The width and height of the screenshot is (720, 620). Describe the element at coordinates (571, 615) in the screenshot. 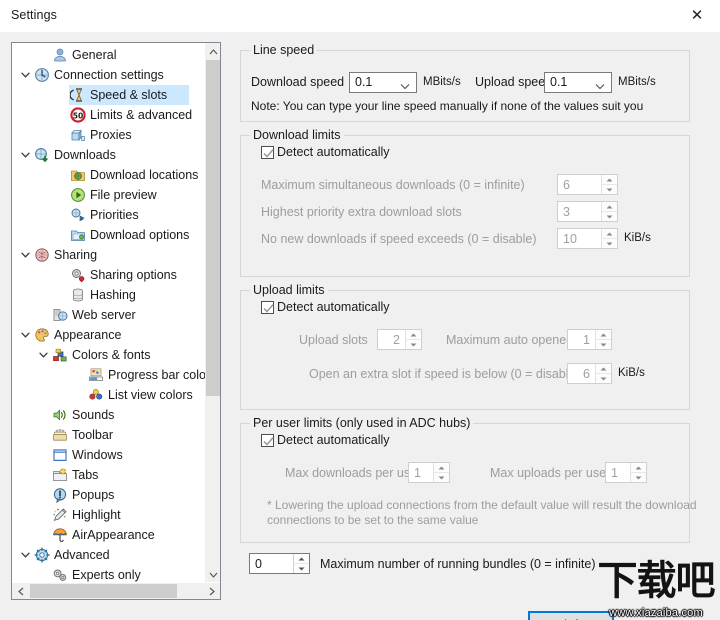

I see `ok-button: 确定` at that location.